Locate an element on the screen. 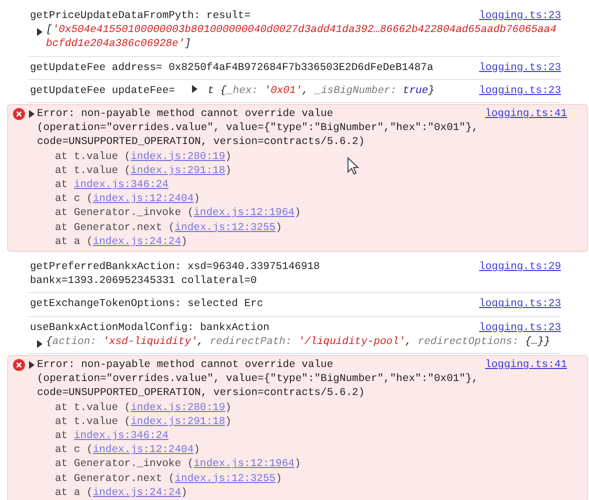 This screenshot has width=589, height=500. object-preview: ['0x504e41550100000003b801000000040d0027d3add41da392…86662b422804ad65aadb76065aa4bcfdd1e204a386c06928e'] is located at coordinates (303, 37).